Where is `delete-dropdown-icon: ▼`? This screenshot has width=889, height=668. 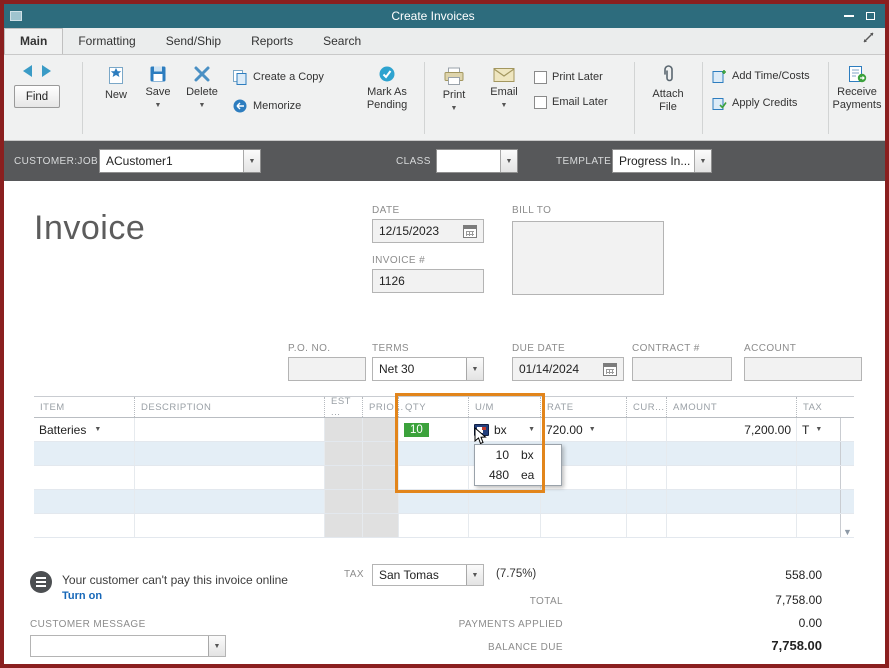
delete-dropdown-icon: ▼ is located at coordinates (202, 105).